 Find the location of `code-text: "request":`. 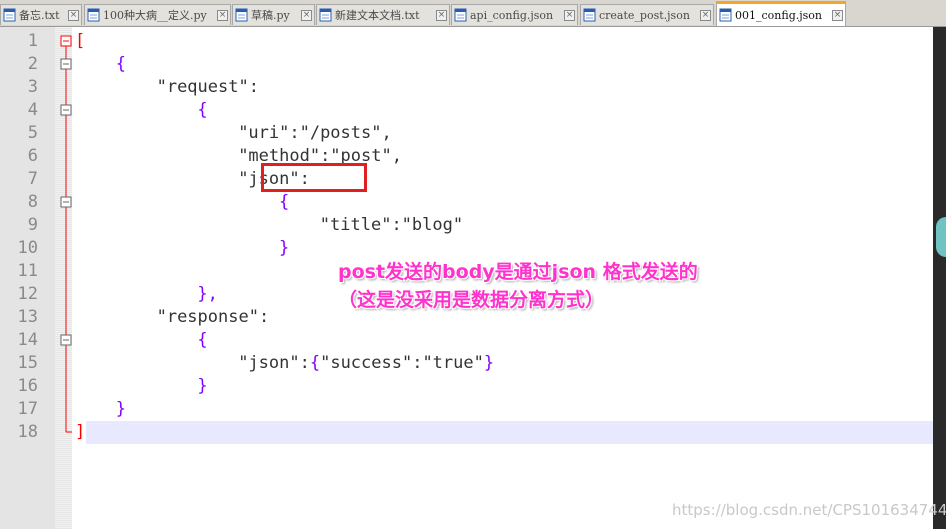

code-text: "request": is located at coordinates (207, 87).